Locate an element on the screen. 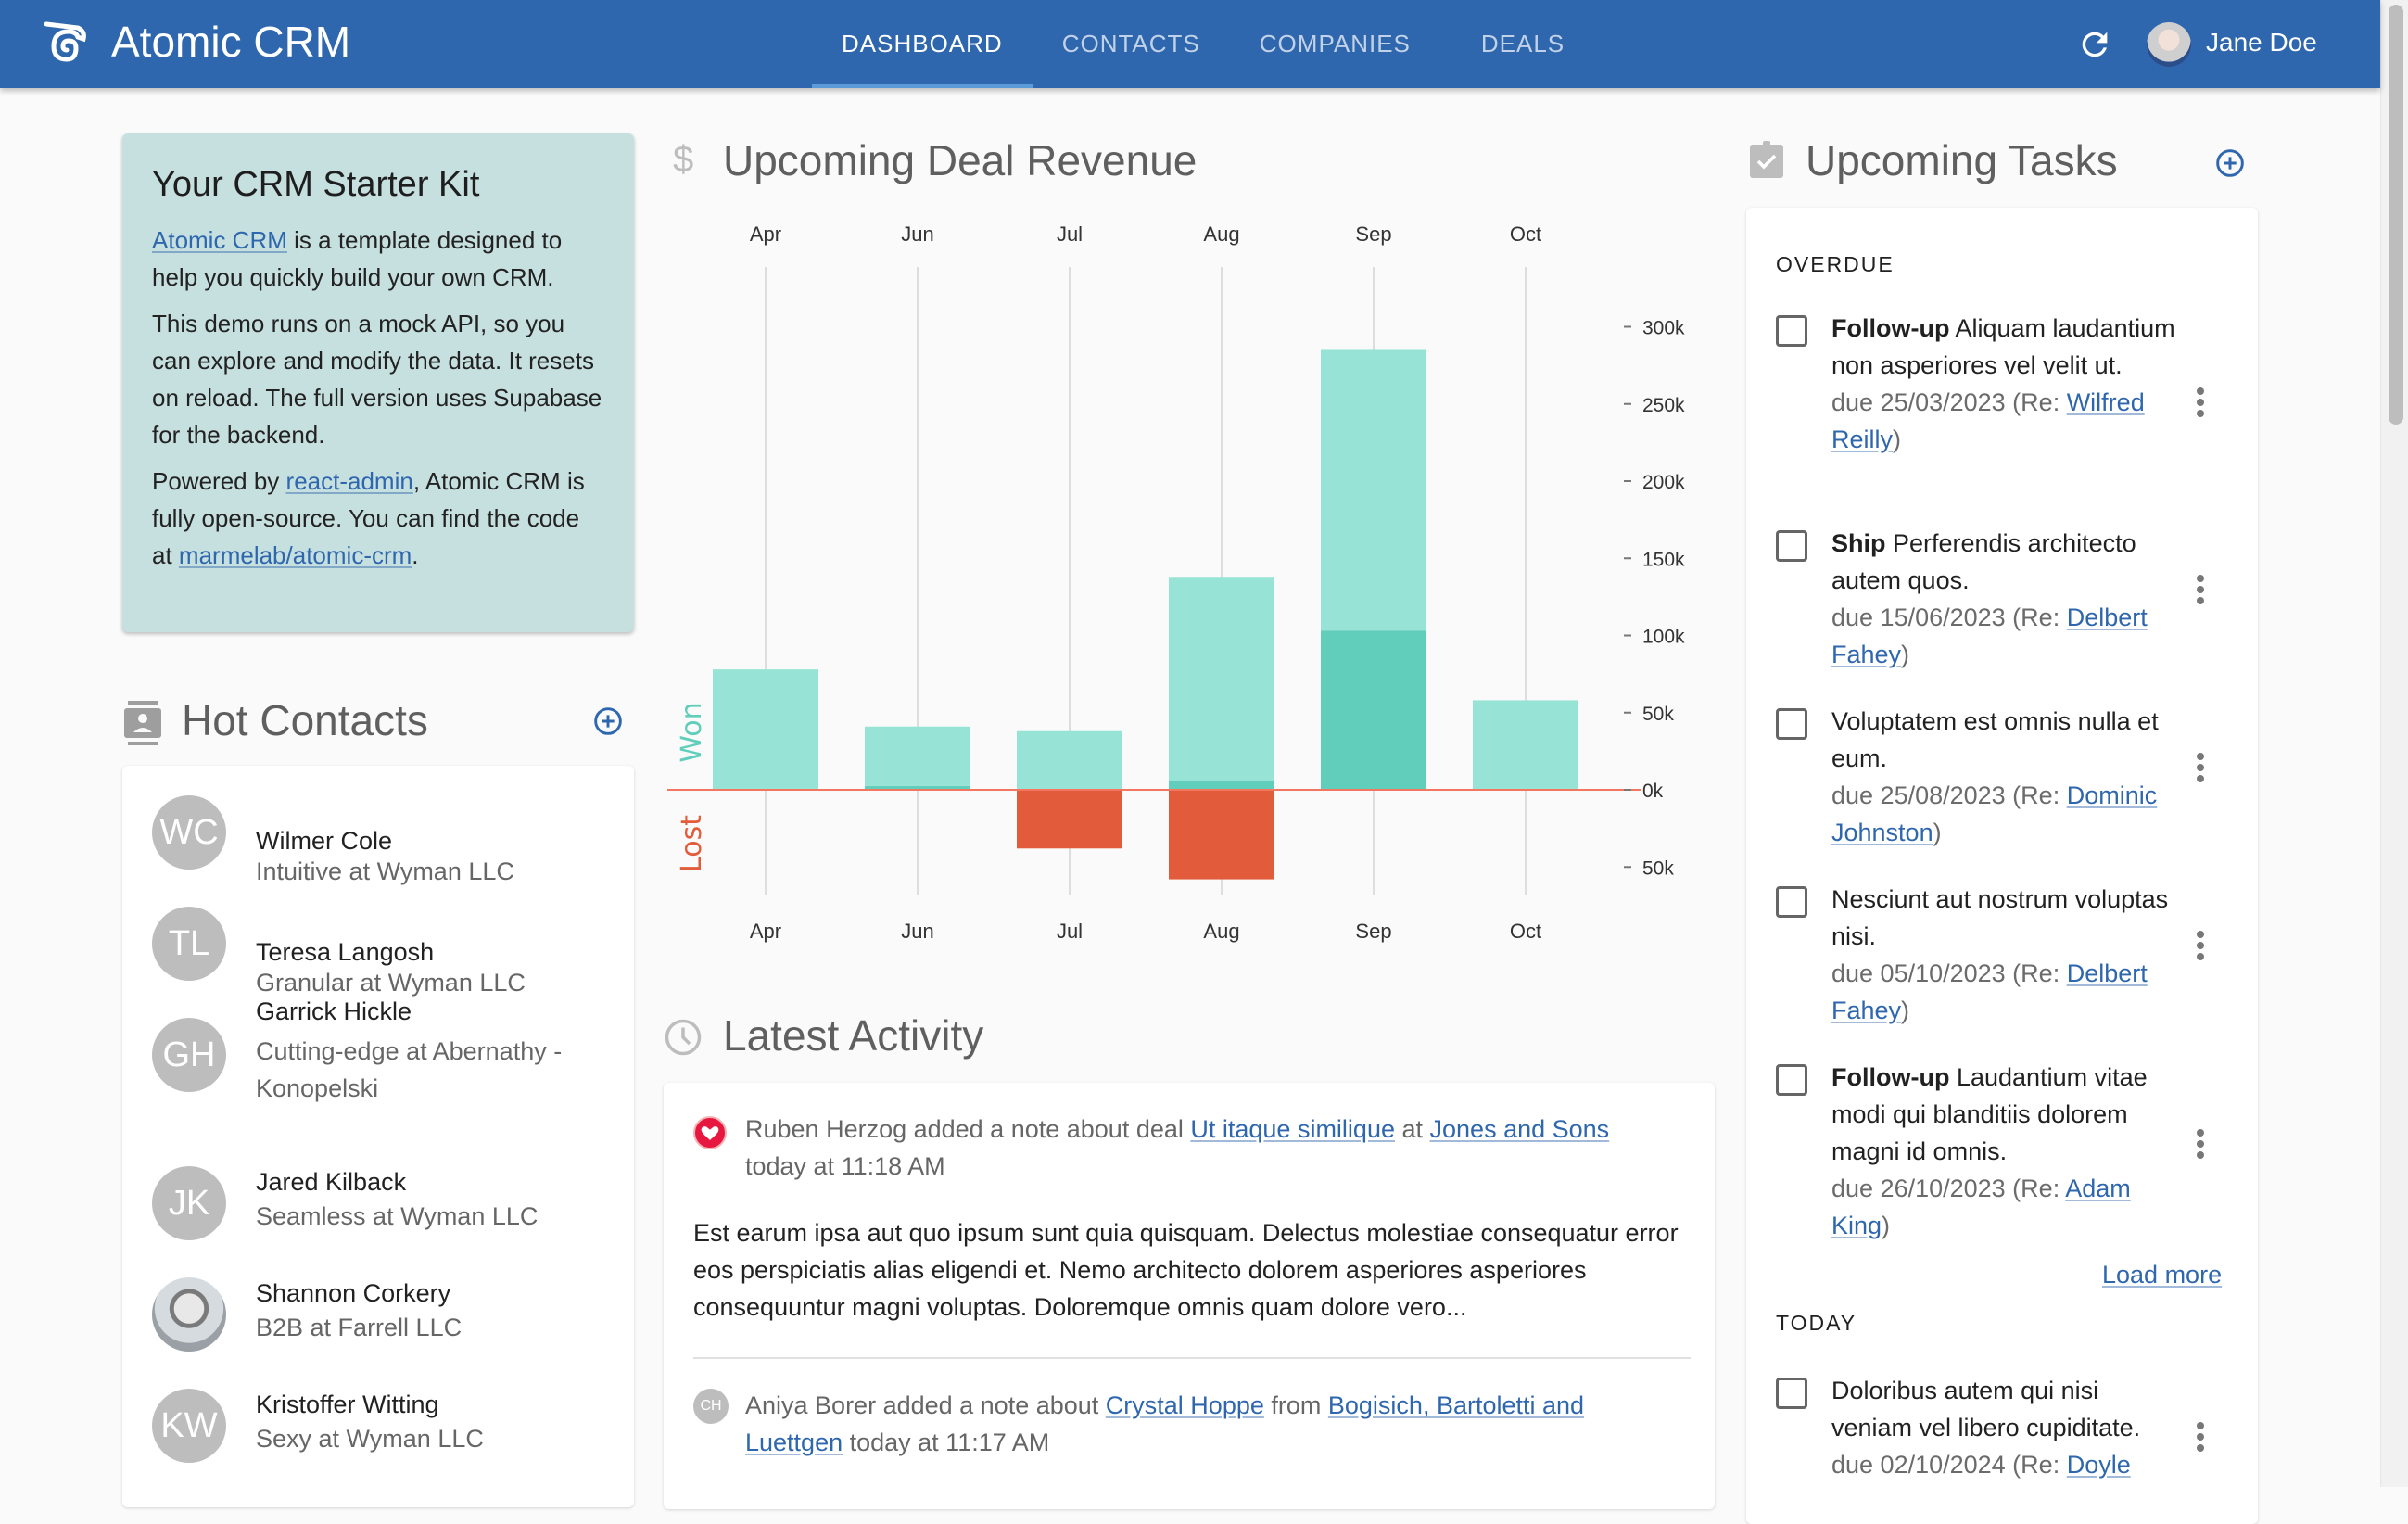 This screenshot has height=1524, width=2408. scrollbar-thumb is located at coordinates (2396, 215).